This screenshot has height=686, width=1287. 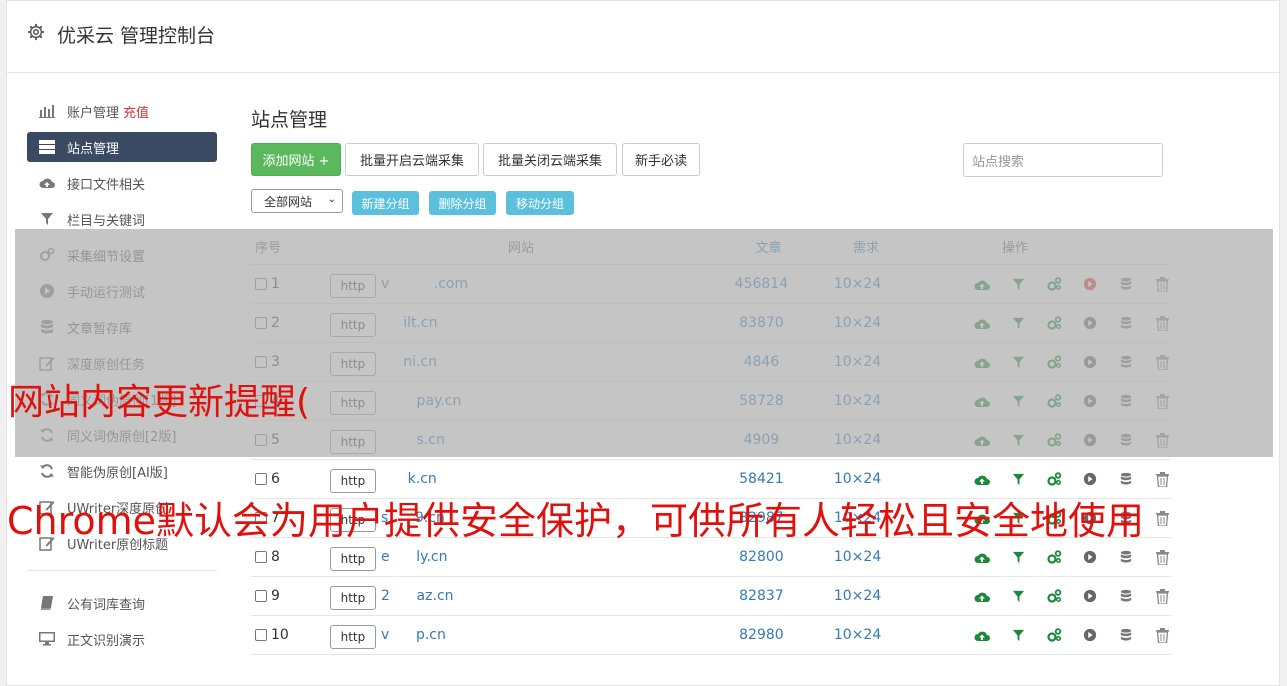 I want to click on row-number: 6, so click(x=275, y=479).